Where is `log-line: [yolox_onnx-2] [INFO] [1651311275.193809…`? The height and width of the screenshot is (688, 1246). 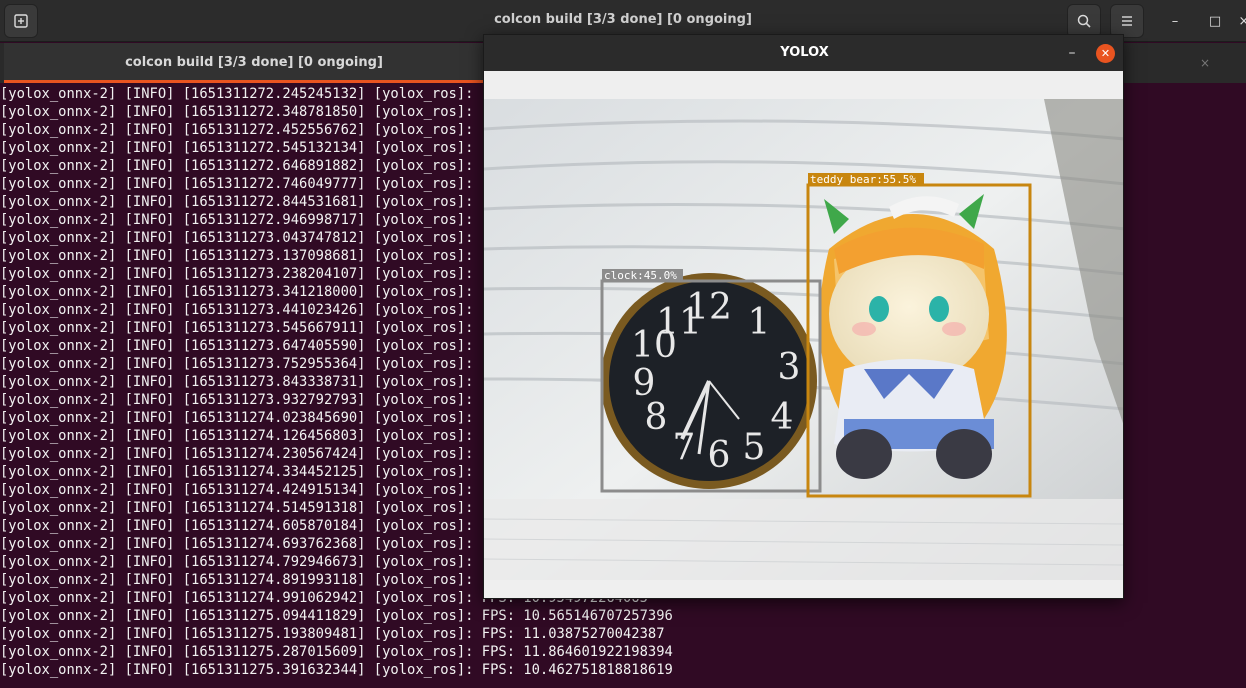
log-line: [yolox_onnx-2] [INFO] [1651311275.193809… is located at coordinates (332, 634).